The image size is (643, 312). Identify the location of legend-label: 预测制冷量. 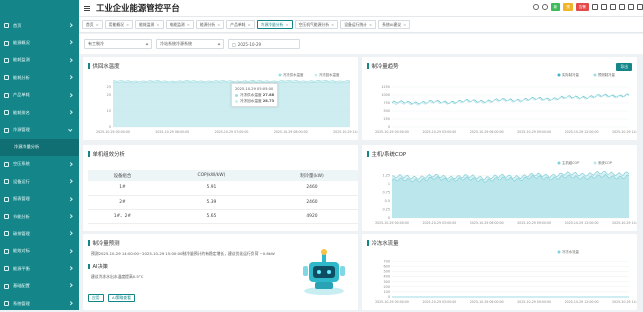
(607, 74).